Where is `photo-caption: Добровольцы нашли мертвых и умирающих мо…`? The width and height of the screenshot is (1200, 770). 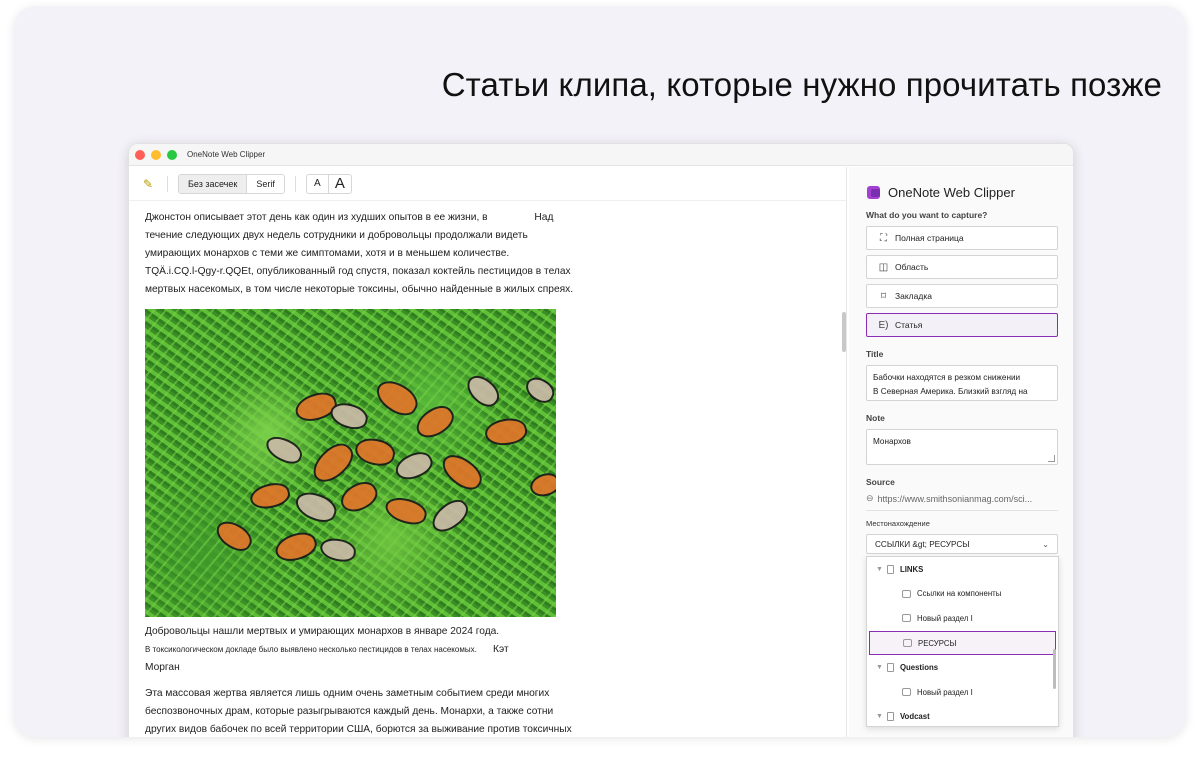
photo-caption: Добровольцы нашли мертвых и умирающих мо… is located at coordinates (322, 631).